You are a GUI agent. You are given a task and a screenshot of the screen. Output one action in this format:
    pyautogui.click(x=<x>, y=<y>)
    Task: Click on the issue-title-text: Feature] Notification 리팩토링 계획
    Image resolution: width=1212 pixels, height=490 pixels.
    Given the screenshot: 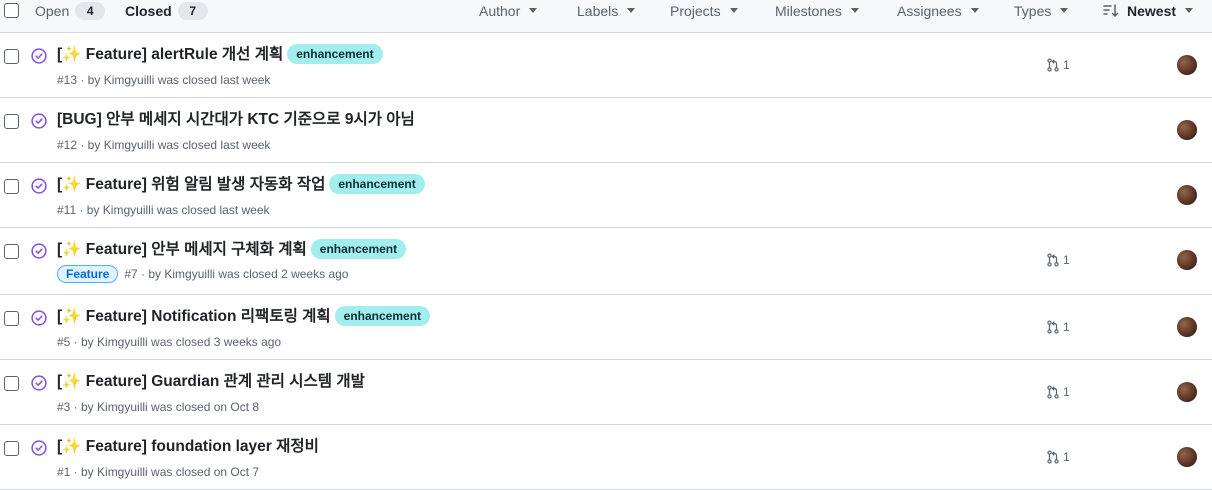 What is the action you would take?
    pyautogui.click(x=206, y=316)
    